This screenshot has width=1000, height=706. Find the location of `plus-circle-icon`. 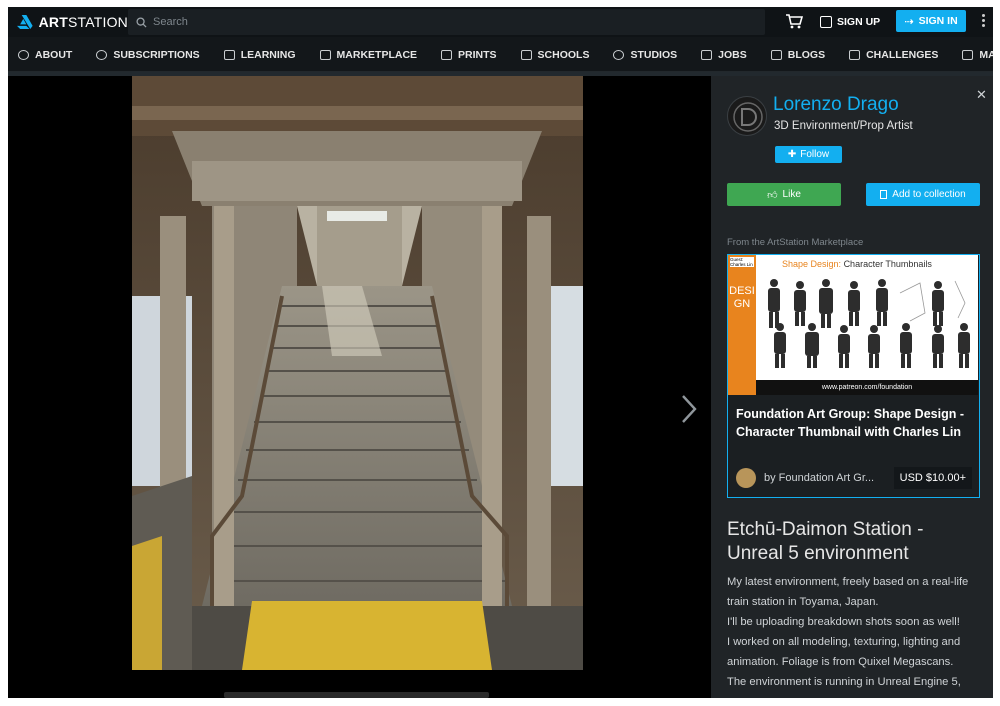

plus-circle-icon is located at coordinates (102, 54).